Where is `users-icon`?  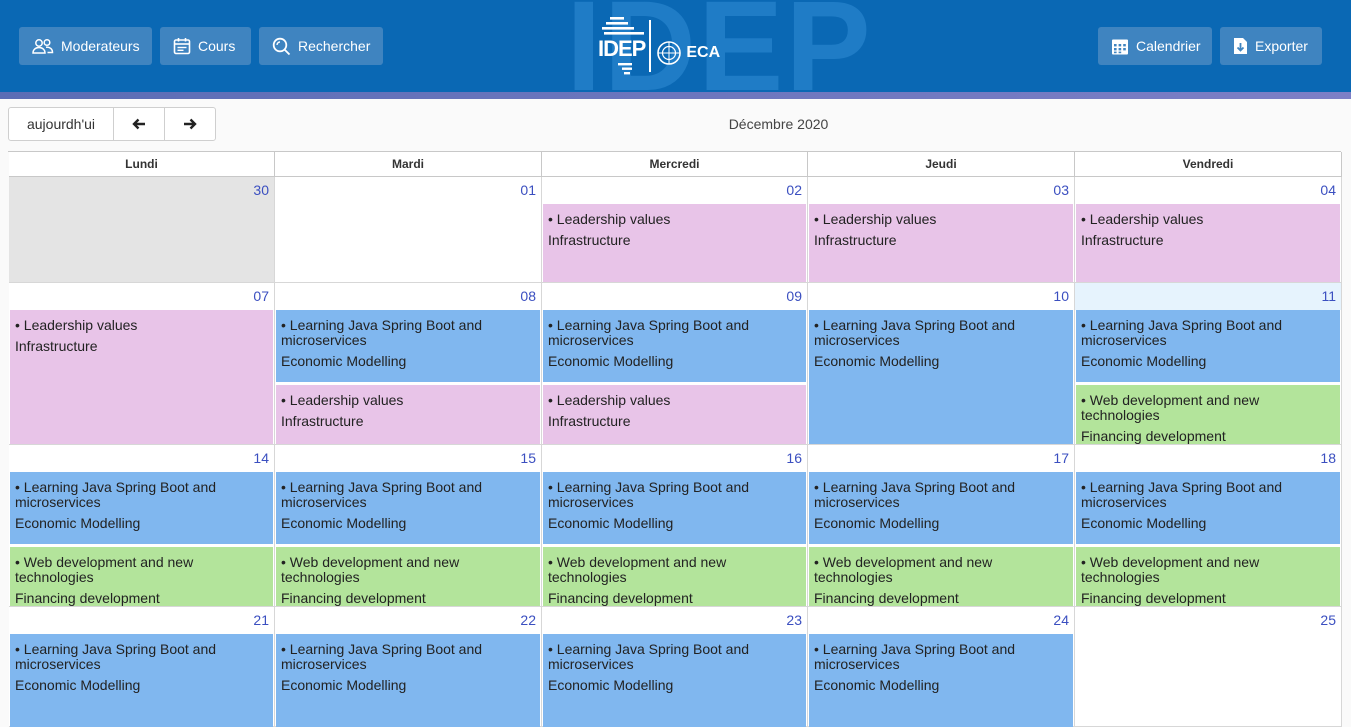
users-icon is located at coordinates (43, 46).